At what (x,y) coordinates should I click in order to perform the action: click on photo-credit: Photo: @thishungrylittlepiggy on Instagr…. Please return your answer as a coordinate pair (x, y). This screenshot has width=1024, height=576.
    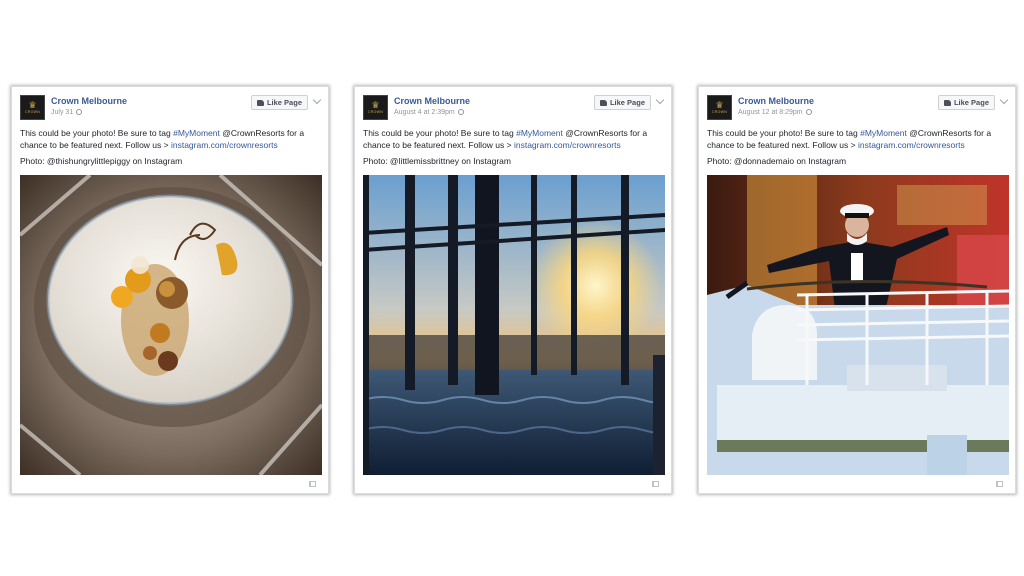
    Looking at the image, I should click on (101, 161).